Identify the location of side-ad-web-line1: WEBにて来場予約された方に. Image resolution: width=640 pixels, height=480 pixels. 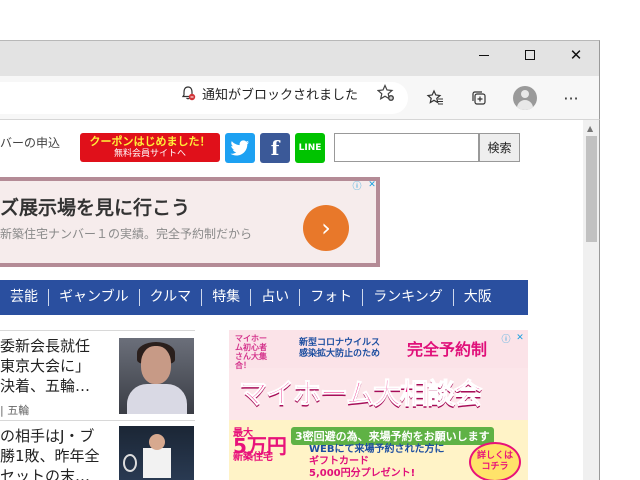
(377, 449).